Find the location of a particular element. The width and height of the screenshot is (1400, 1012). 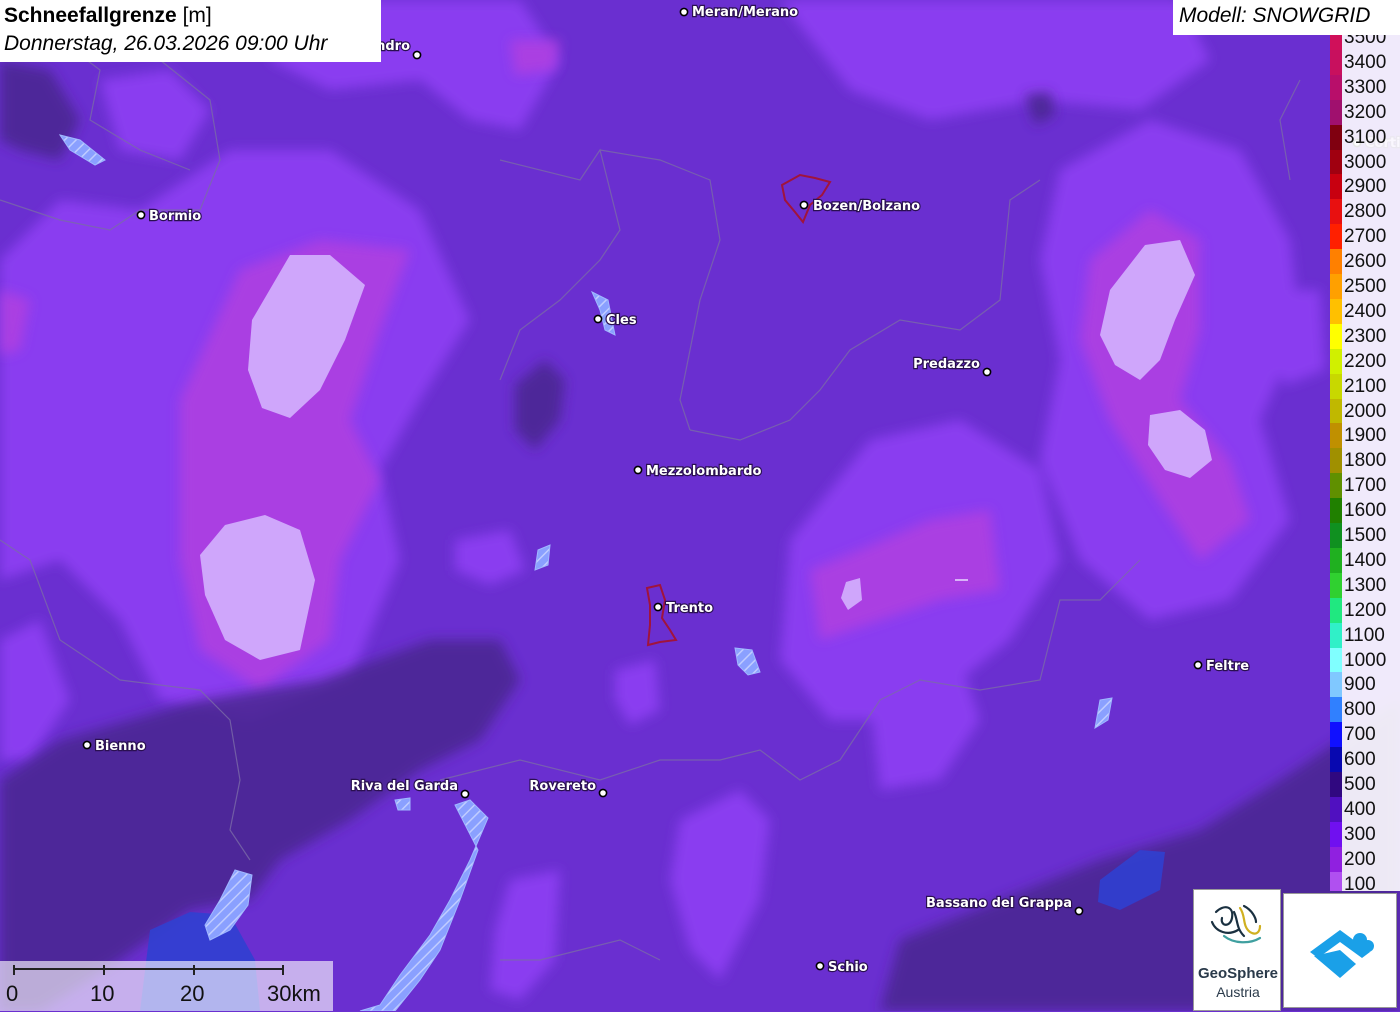

legend-row-2700: 2700 is located at coordinates (1365, 237).